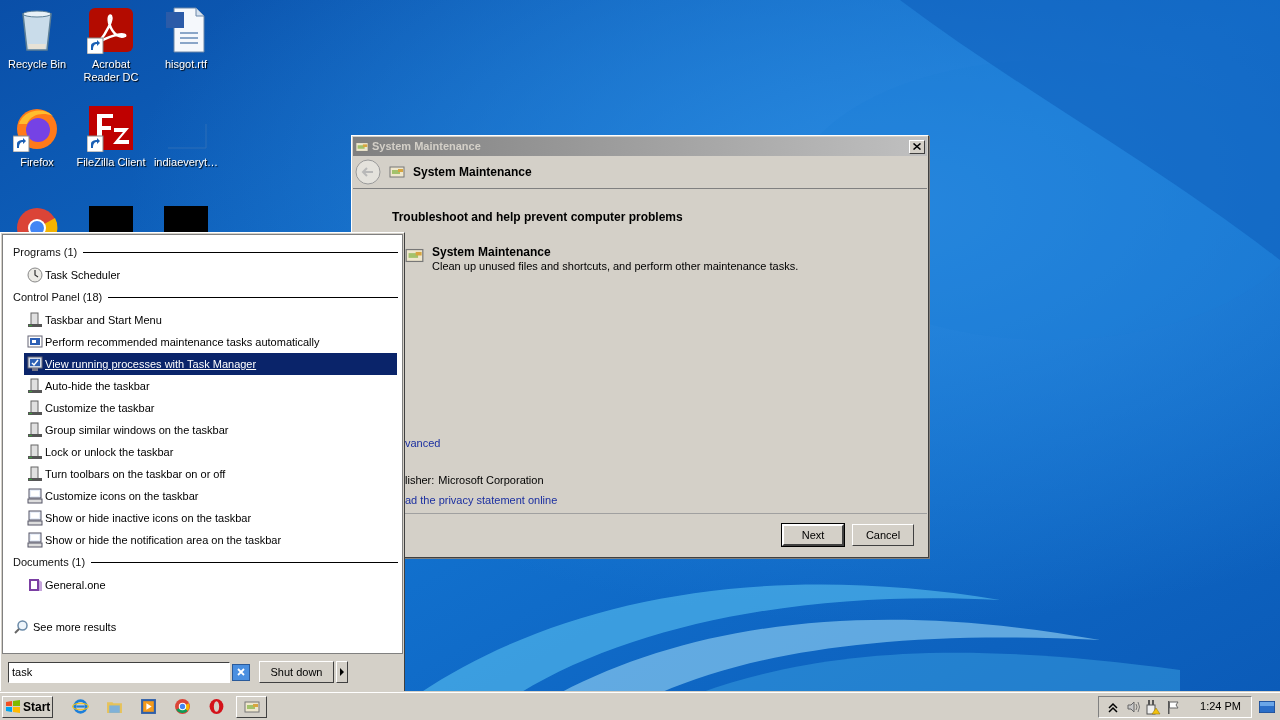  I want to click on section-heading: Troubleshoot and help prevent computer problems, so click(537, 217).